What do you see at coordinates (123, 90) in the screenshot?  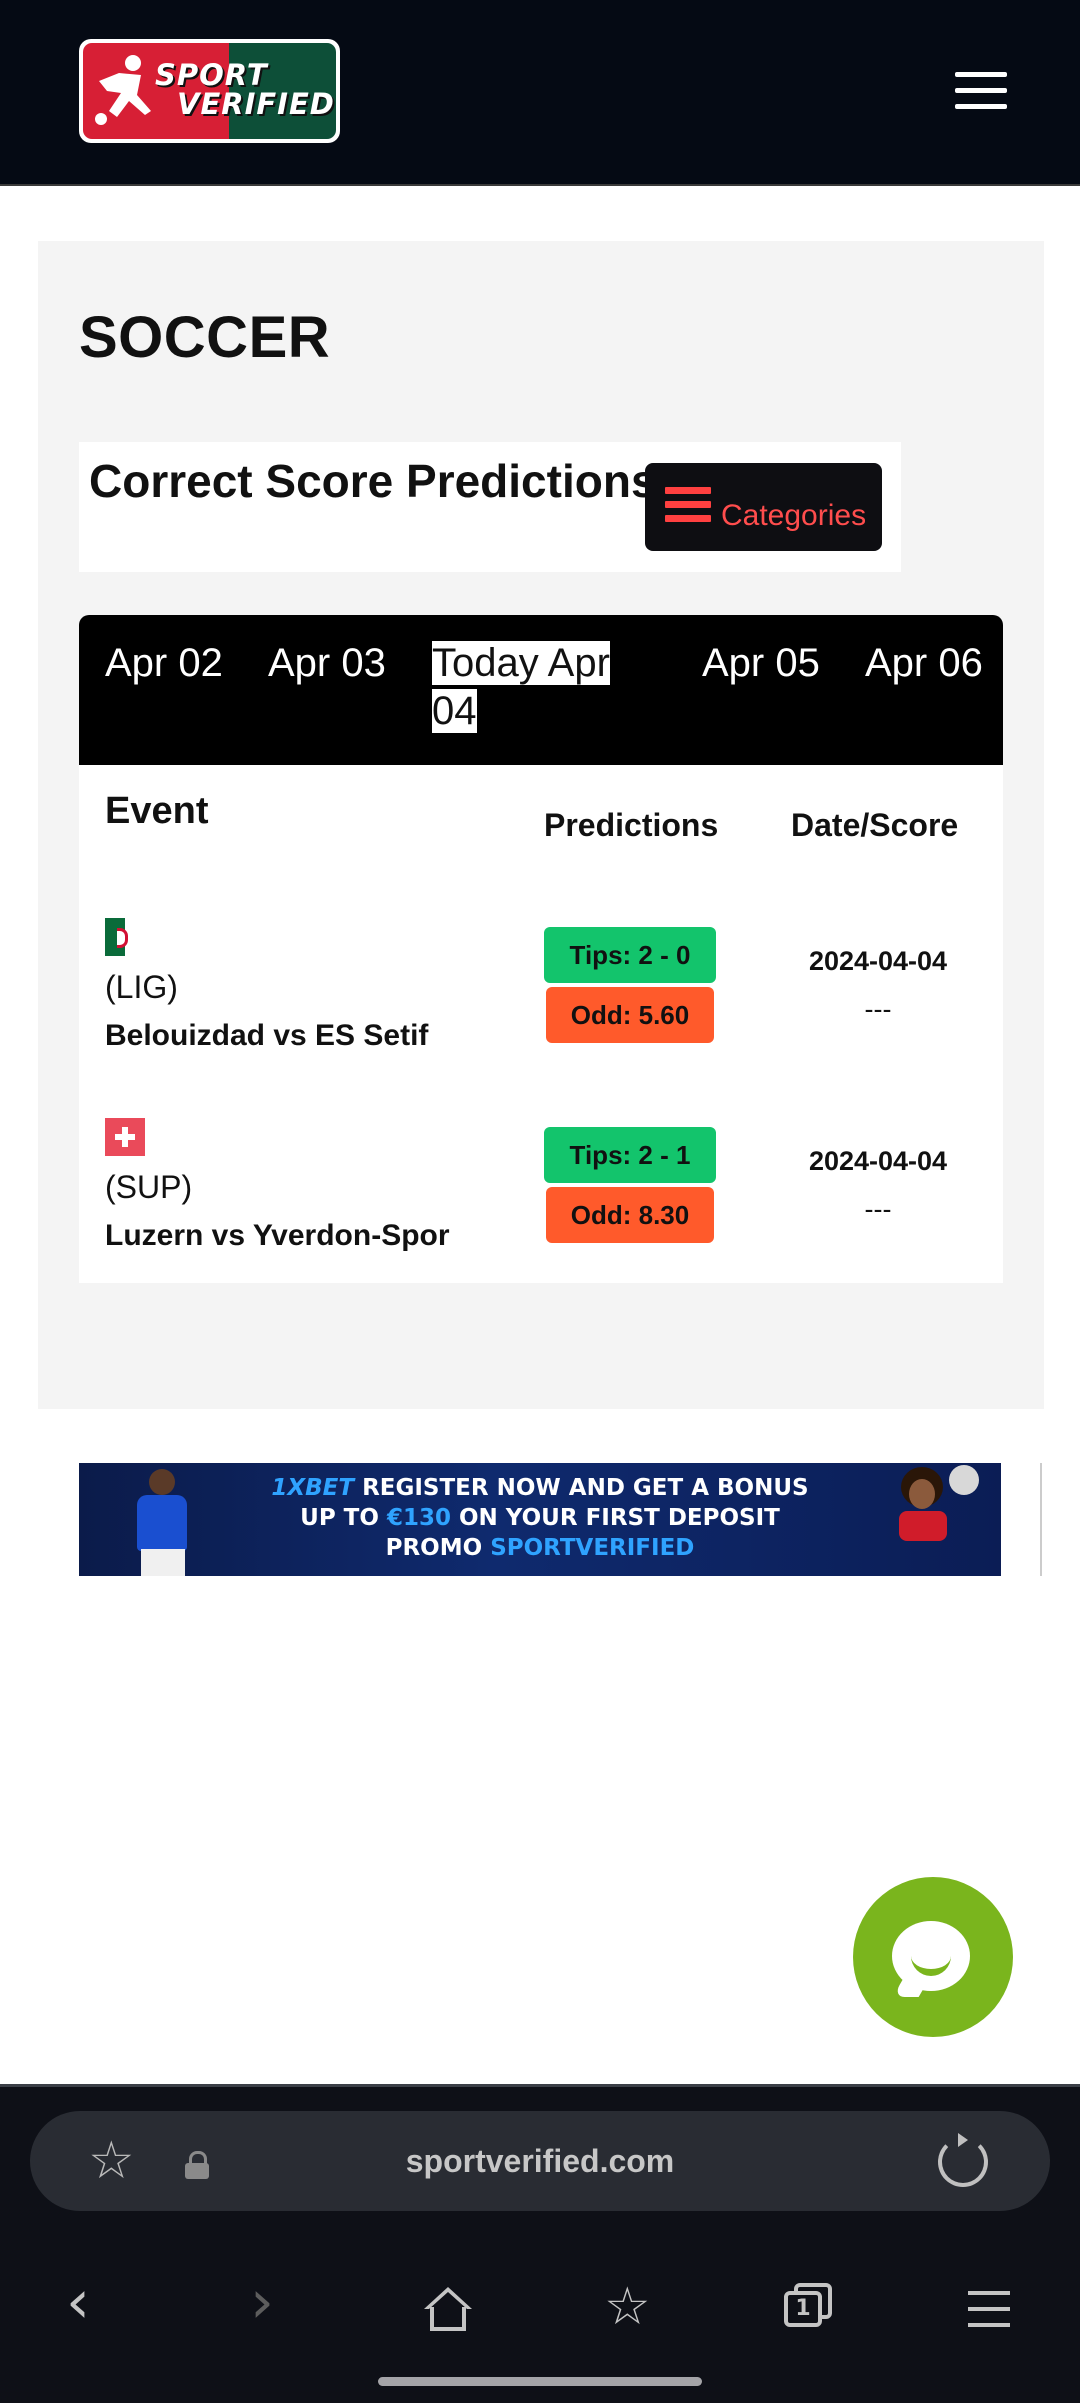 I see `player-silhouette-icon` at bounding box center [123, 90].